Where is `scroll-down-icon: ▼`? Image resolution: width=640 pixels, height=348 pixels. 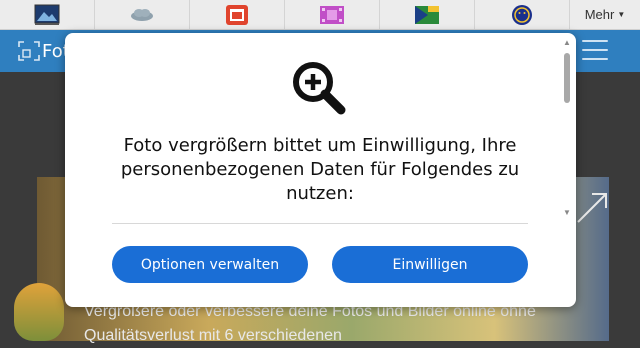
scroll-down-icon: ▼ is located at coordinates (567, 212).